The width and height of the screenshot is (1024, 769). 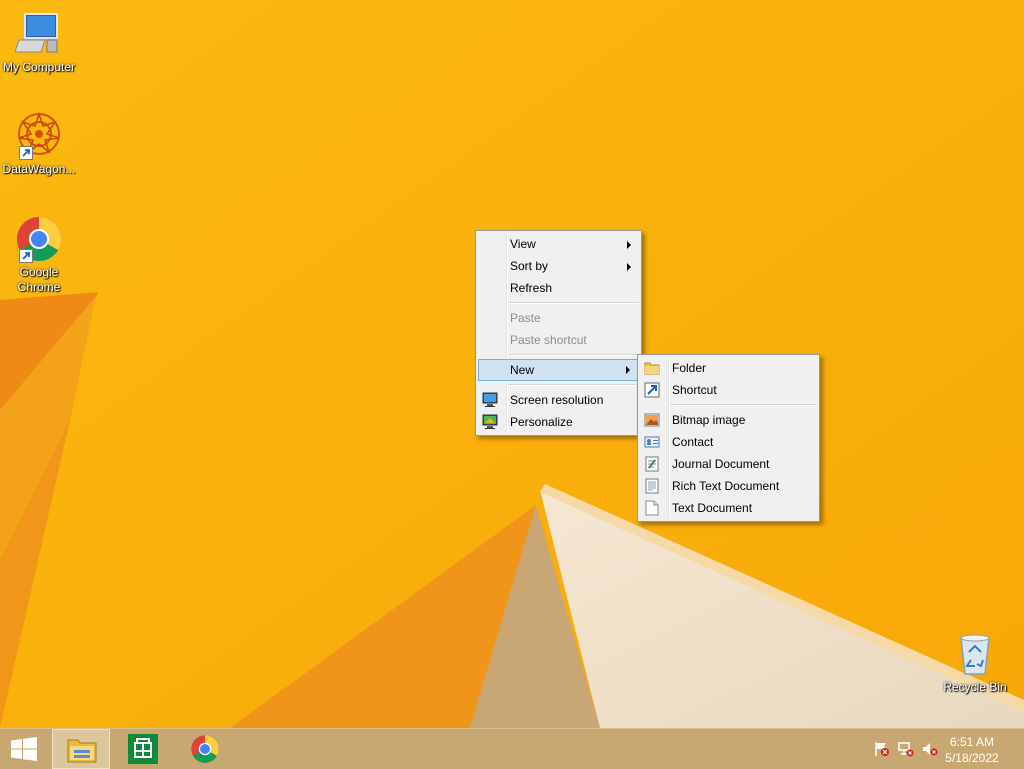 What do you see at coordinates (906, 749) in the screenshot?
I see `network-icon` at bounding box center [906, 749].